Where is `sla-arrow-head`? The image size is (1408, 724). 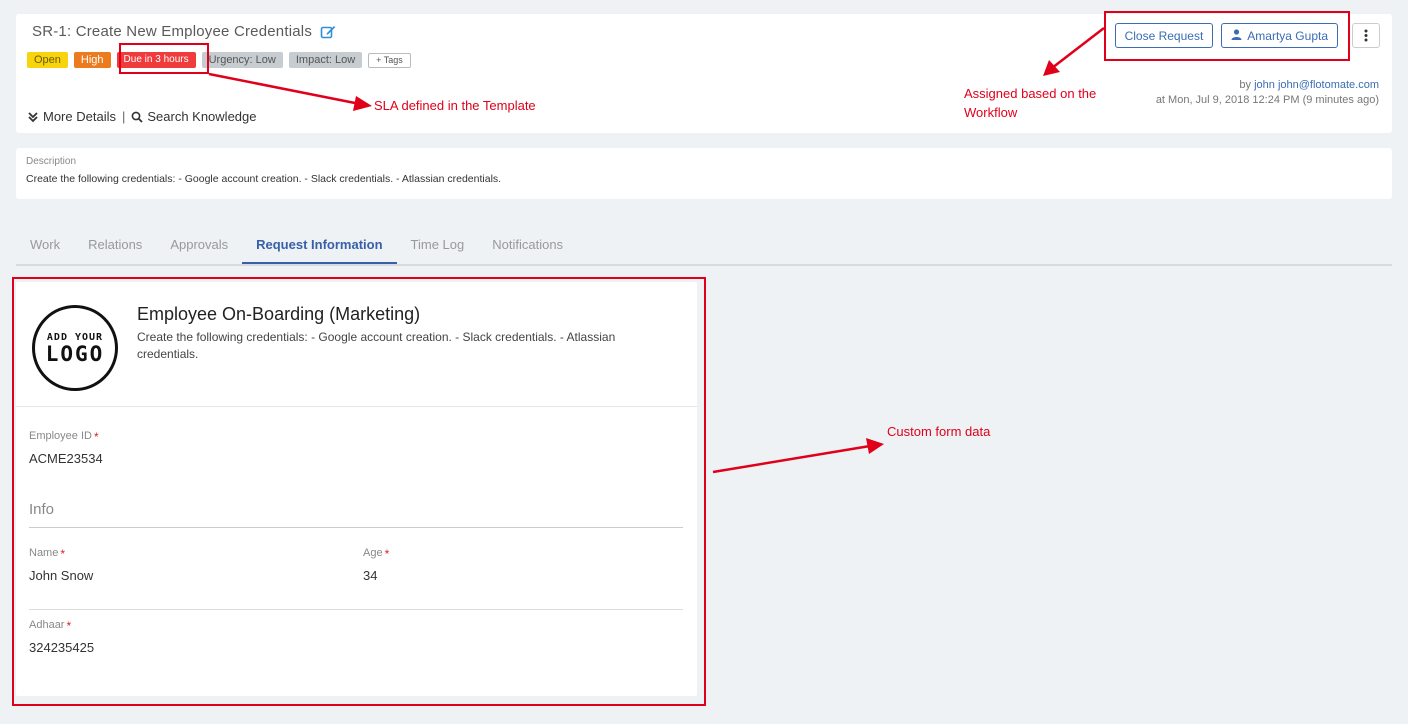
sla-arrow-head is located at coordinates (362, 103).